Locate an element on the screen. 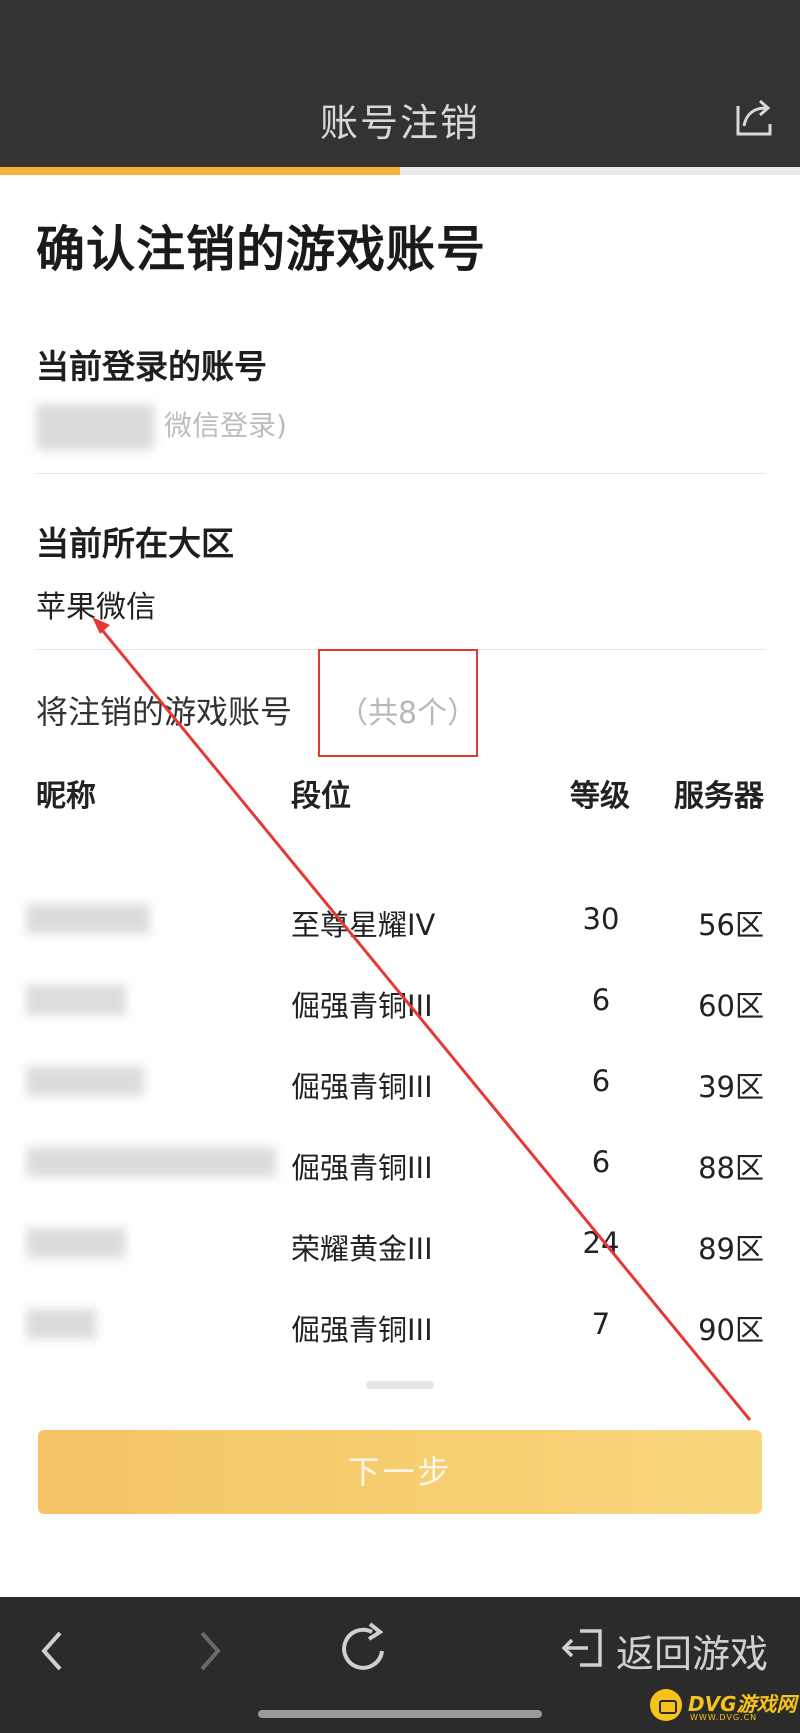 This screenshot has width=800, height=1733. region-label: 当前所在大区 is located at coordinates (135, 543).